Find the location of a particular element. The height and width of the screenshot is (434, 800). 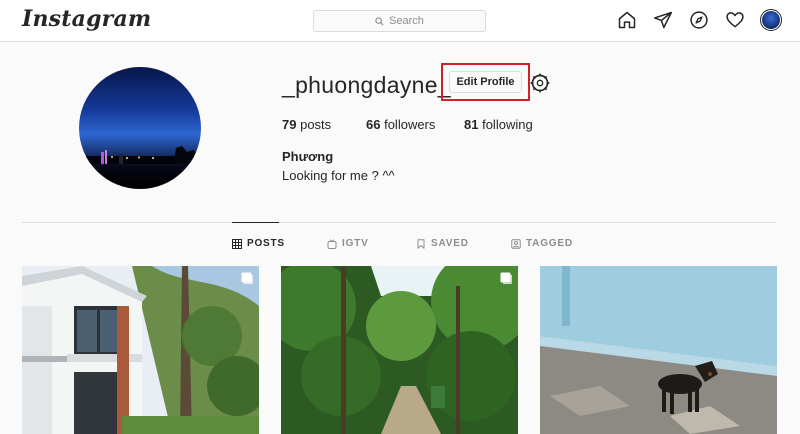

edit-profile-button: Edit Profile is located at coordinates (485, 82).